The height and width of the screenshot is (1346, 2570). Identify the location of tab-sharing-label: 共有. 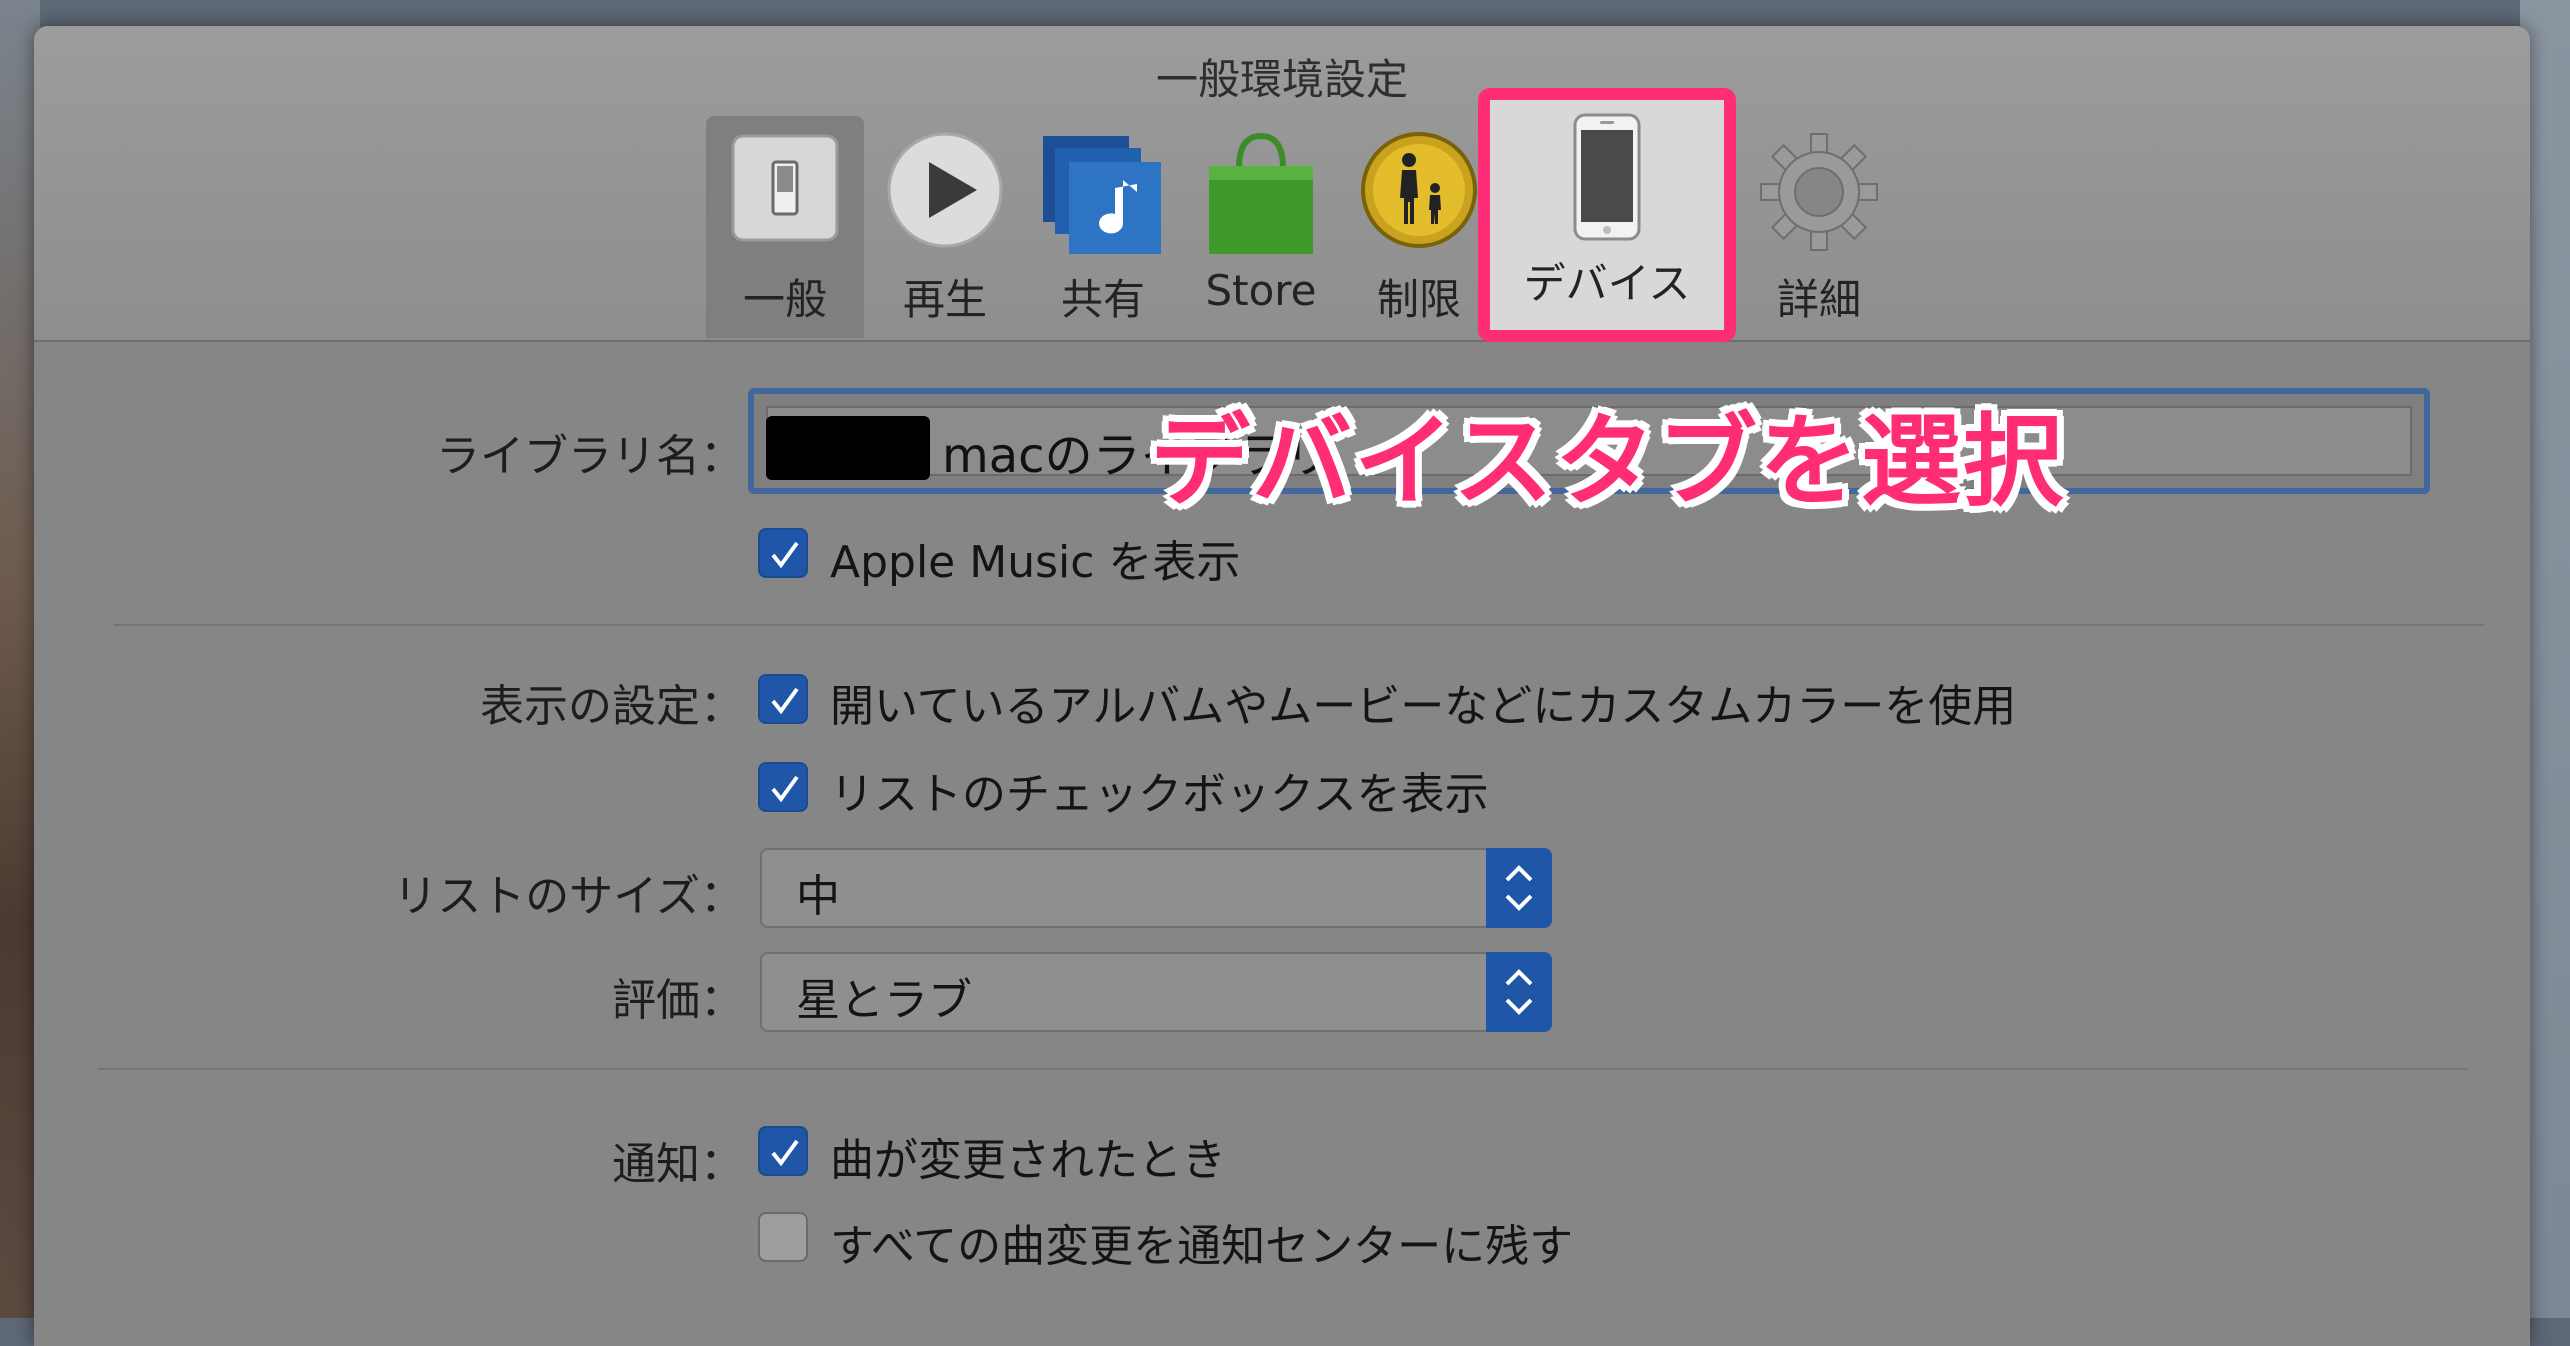
(1102, 299).